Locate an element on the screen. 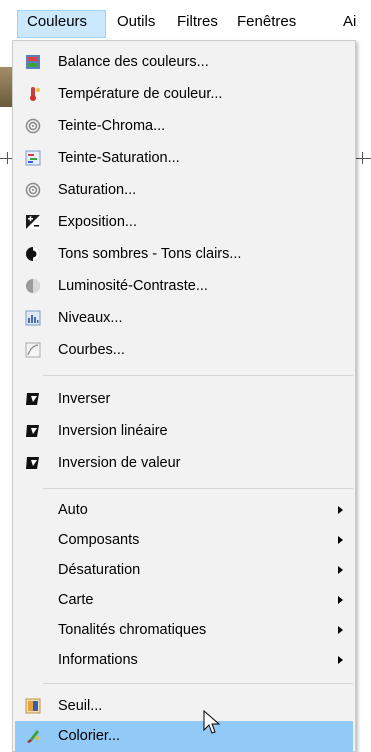  menu-couleurs: Couleurs is located at coordinates (57, 22).